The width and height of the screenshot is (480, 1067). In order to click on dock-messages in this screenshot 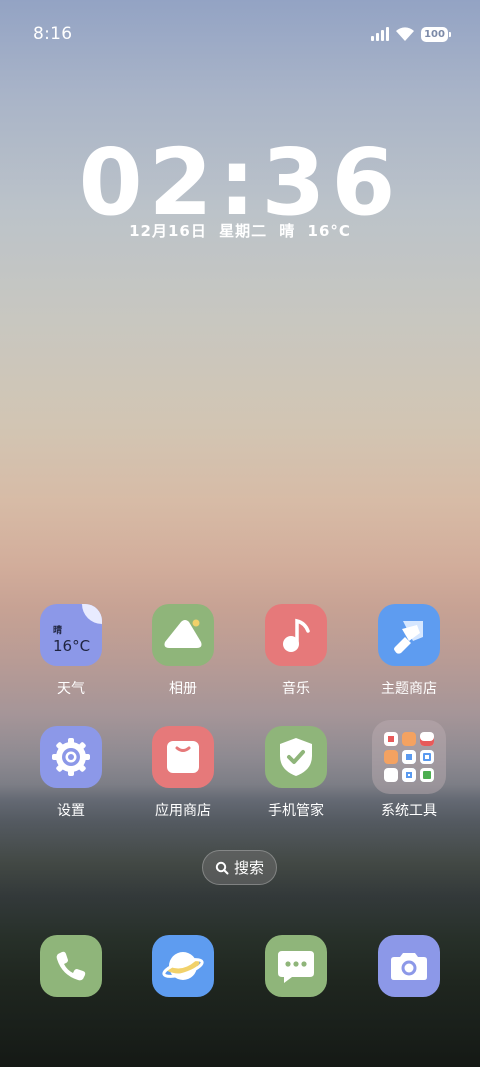, I will do `click(296, 966)`.